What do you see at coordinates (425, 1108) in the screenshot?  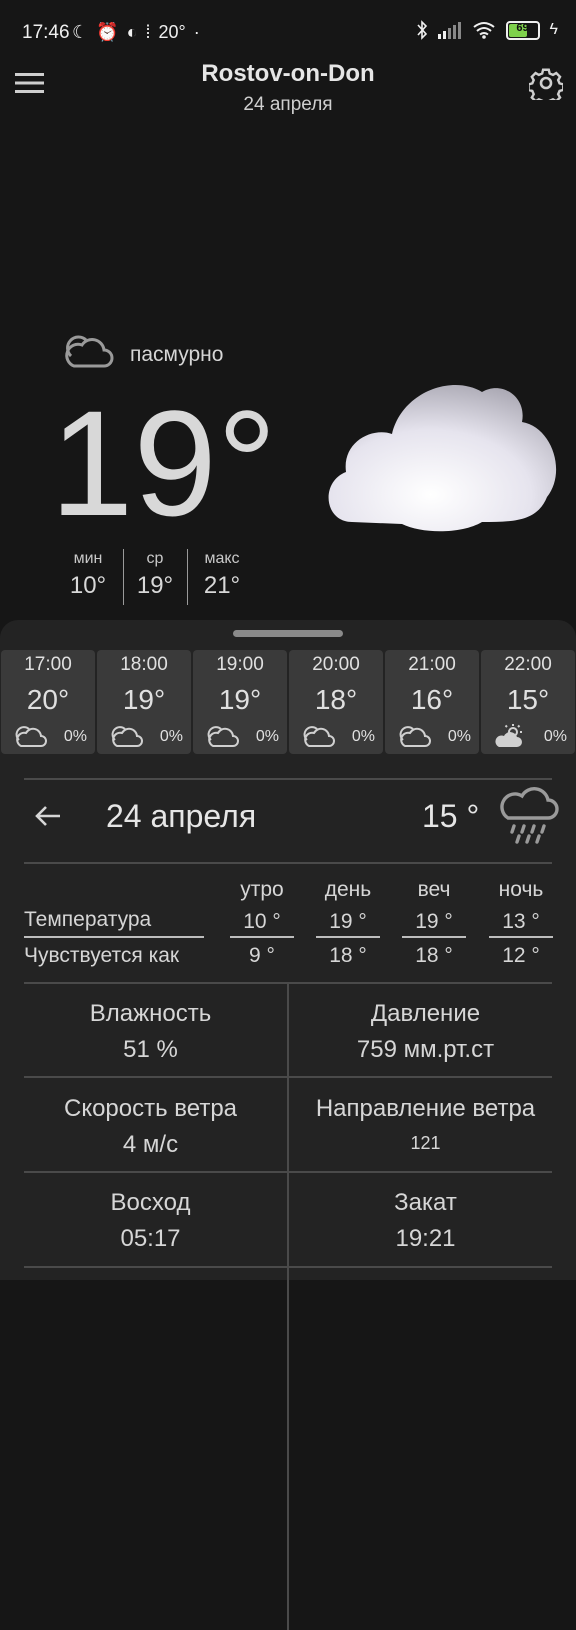 I see `wind-direction-label: Направление ветра` at bounding box center [425, 1108].